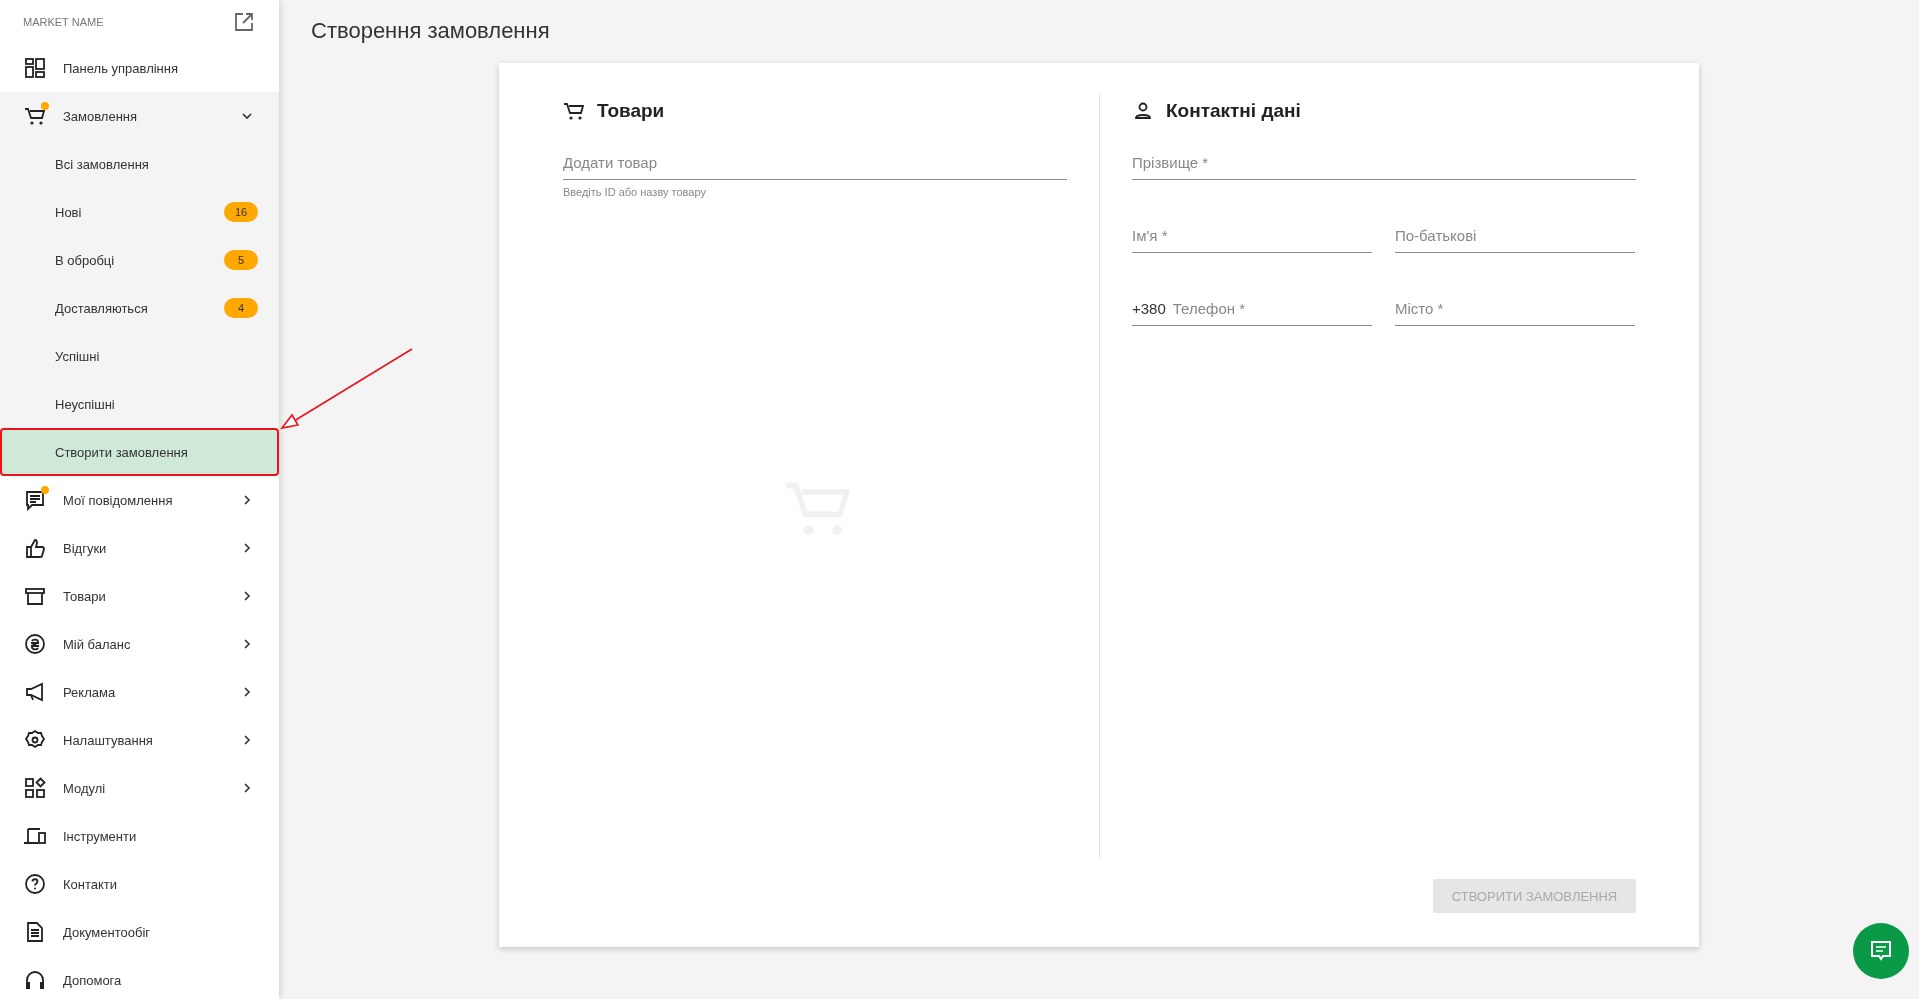  What do you see at coordinates (241, 308) in the screenshot?
I see `count-badge: 4` at bounding box center [241, 308].